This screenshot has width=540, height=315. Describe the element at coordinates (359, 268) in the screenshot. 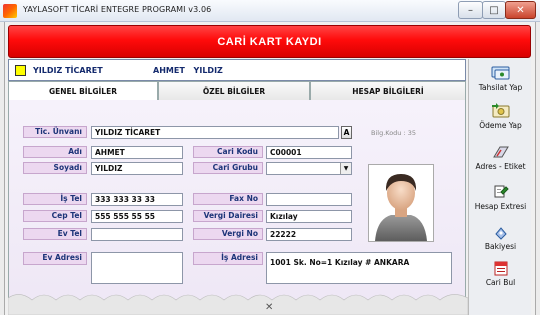

I see `work-address-field: 1001 Sk. No=1 Kızılay # ANKARA` at that location.